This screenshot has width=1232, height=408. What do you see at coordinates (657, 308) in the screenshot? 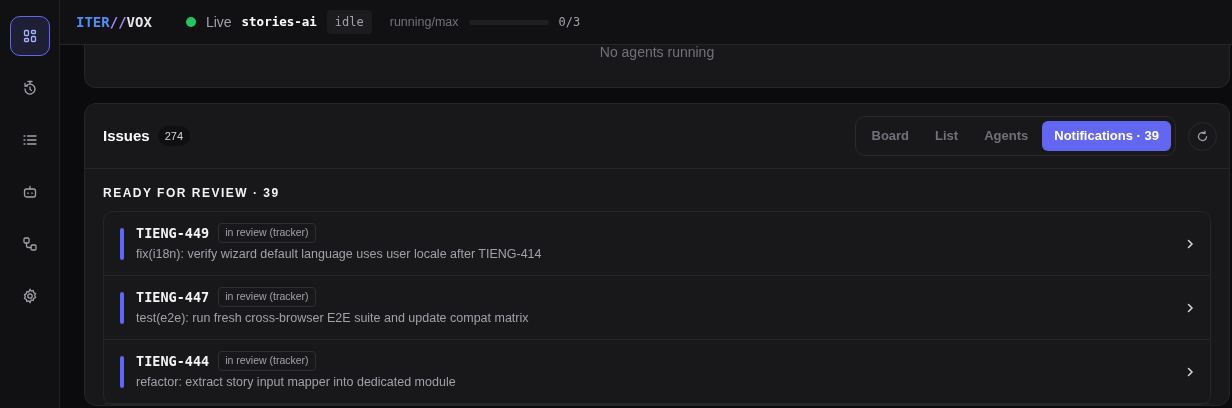
I see `issue-row: TIENG-447 in review (tracker) test(e2e): run fresh cross-browser E2E suite and update compat matrix` at bounding box center [657, 308].